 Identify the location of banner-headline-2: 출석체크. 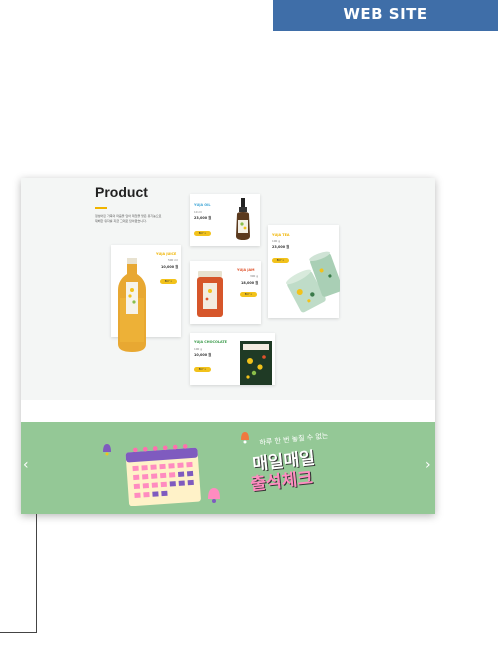
(281, 481).